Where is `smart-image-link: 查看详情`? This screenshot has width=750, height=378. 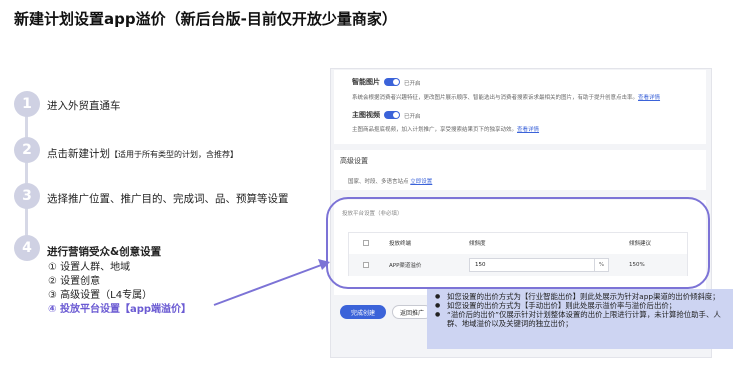
smart-image-link: 查看详情 is located at coordinates (649, 98).